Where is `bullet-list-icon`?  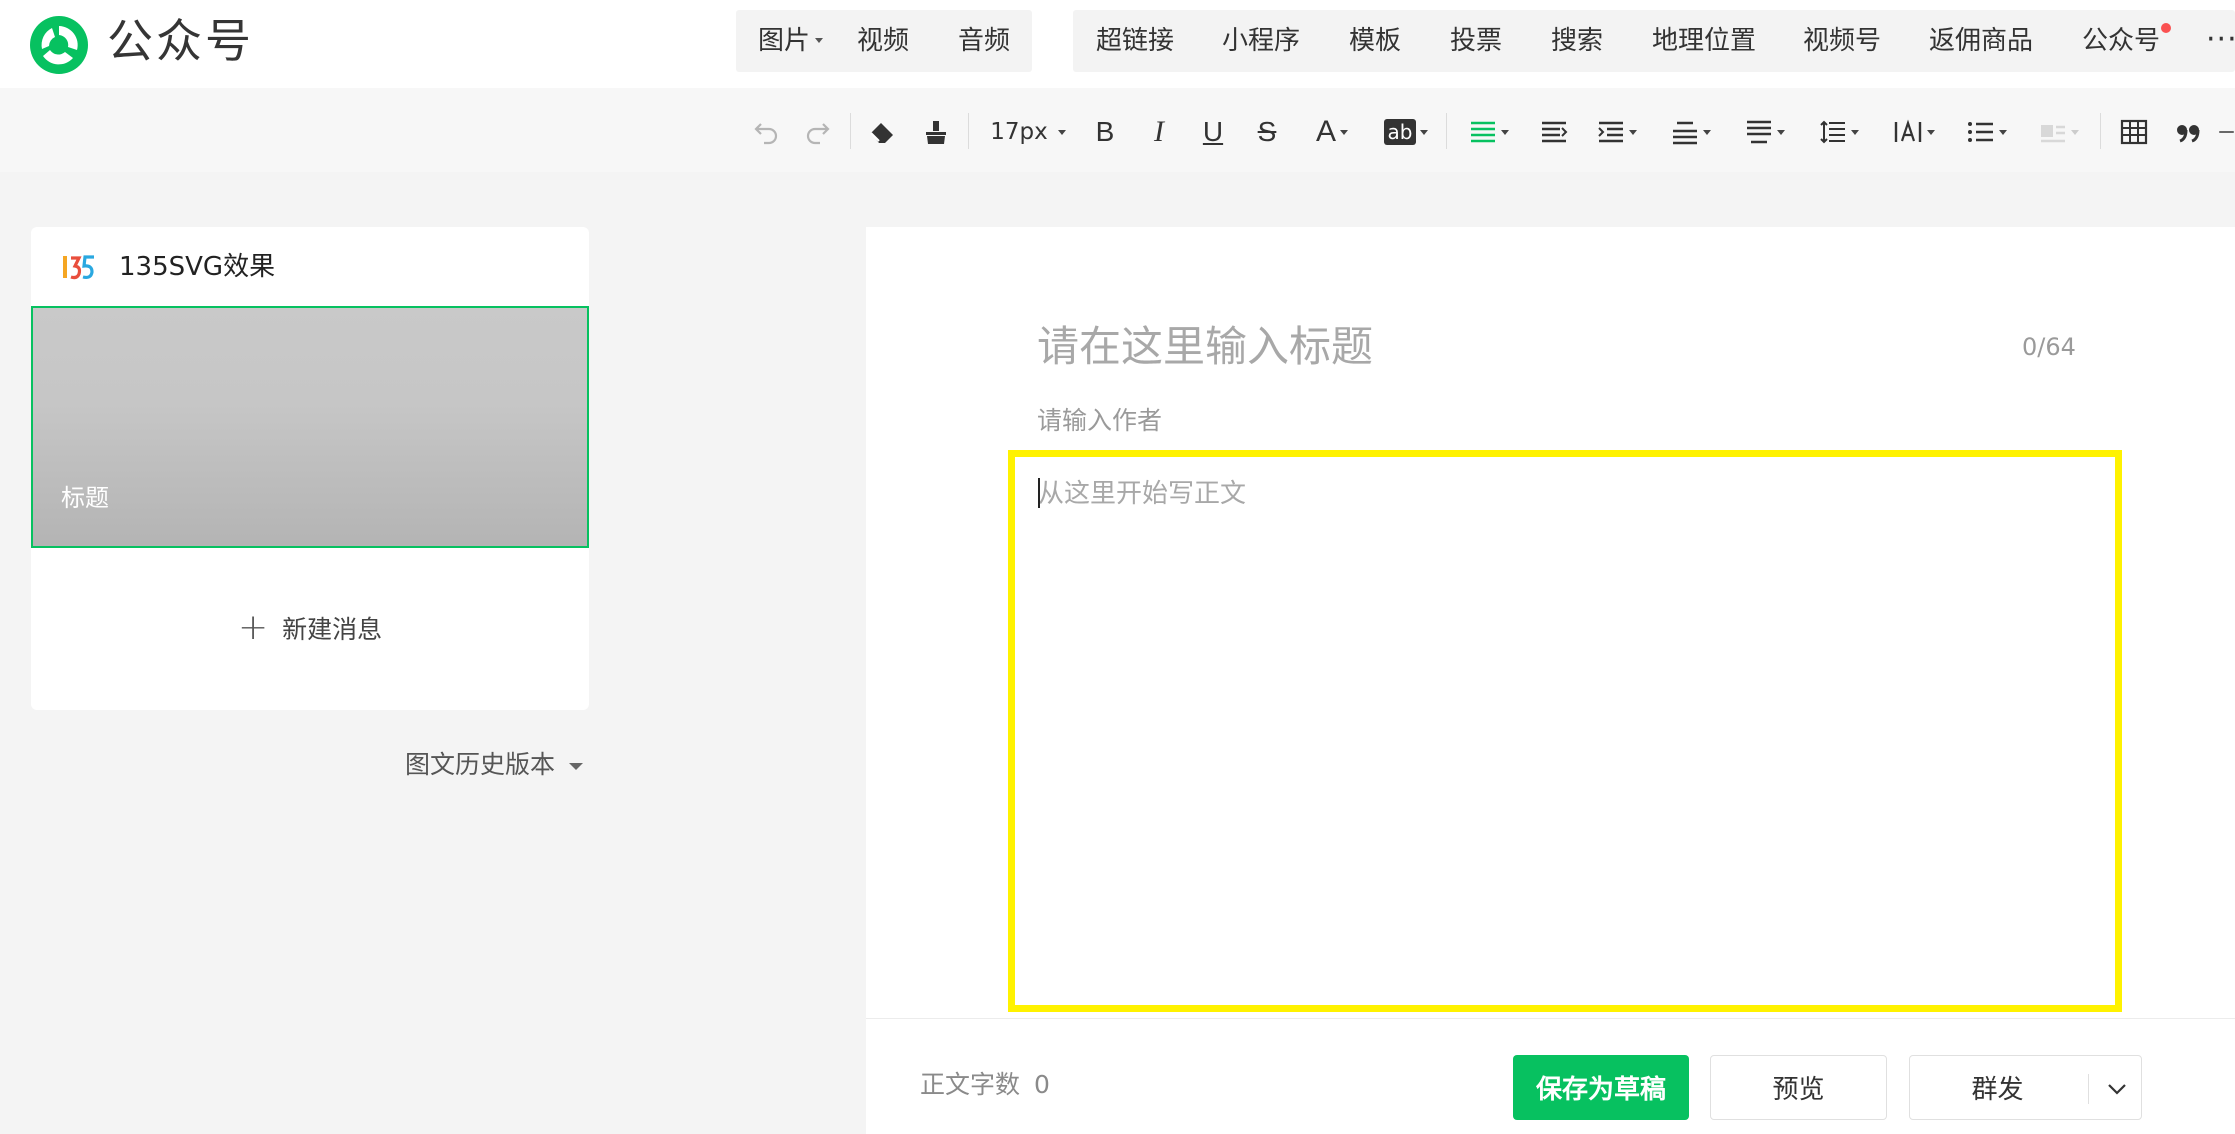 bullet-list-icon is located at coordinates (1987, 132).